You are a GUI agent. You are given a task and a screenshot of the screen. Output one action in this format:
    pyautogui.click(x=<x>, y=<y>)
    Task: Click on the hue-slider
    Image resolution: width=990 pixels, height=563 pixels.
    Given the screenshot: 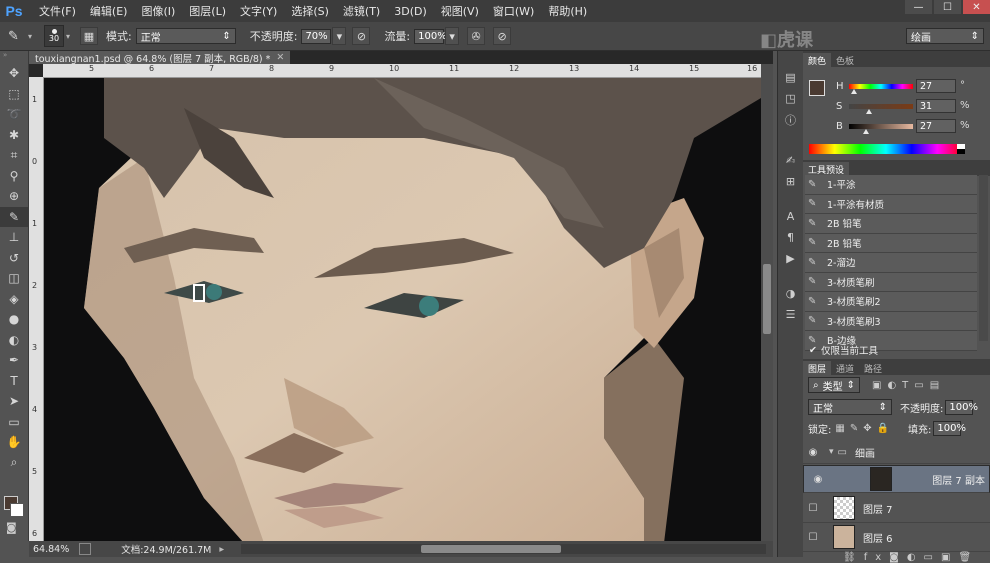 What is the action you would take?
    pyautogui.click(x=881, y=86)
    